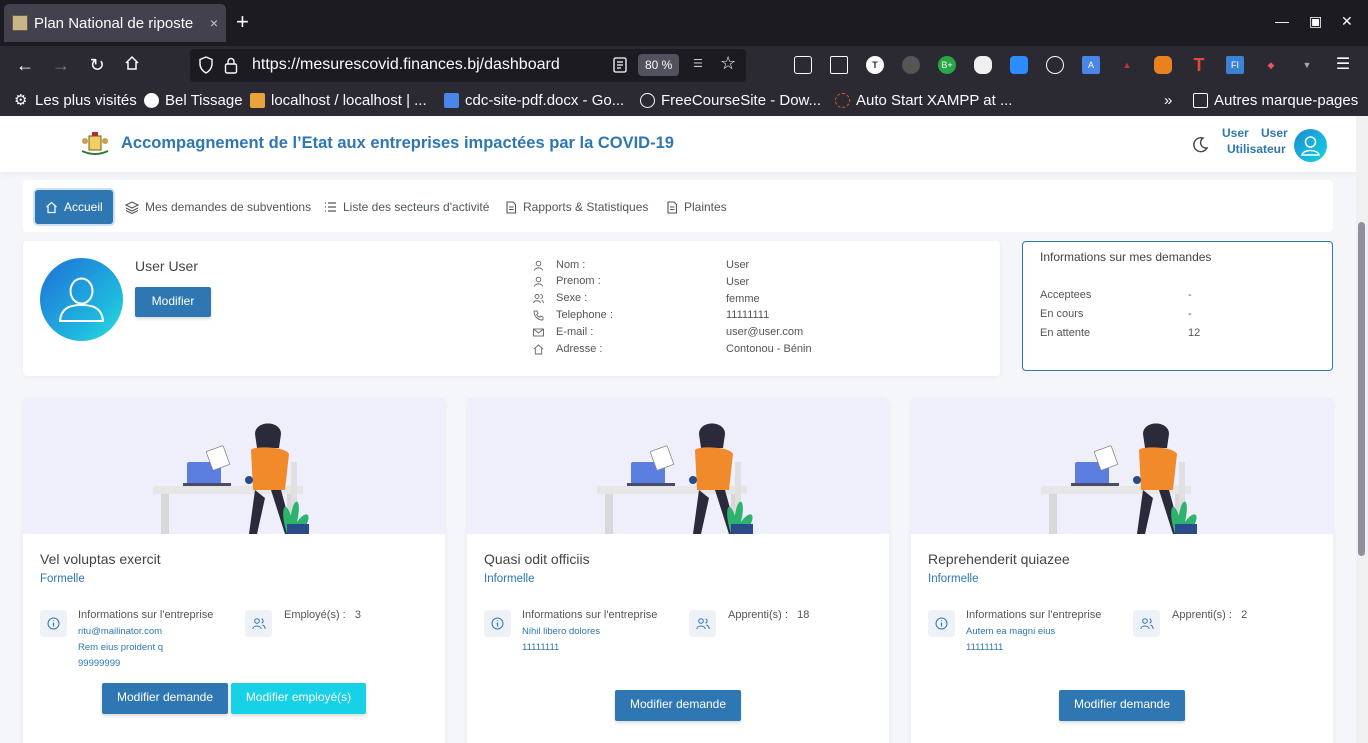  Describe the element at coordinates (1055, 65) in the screenshot. I see `react-devtools-icon` at that location.